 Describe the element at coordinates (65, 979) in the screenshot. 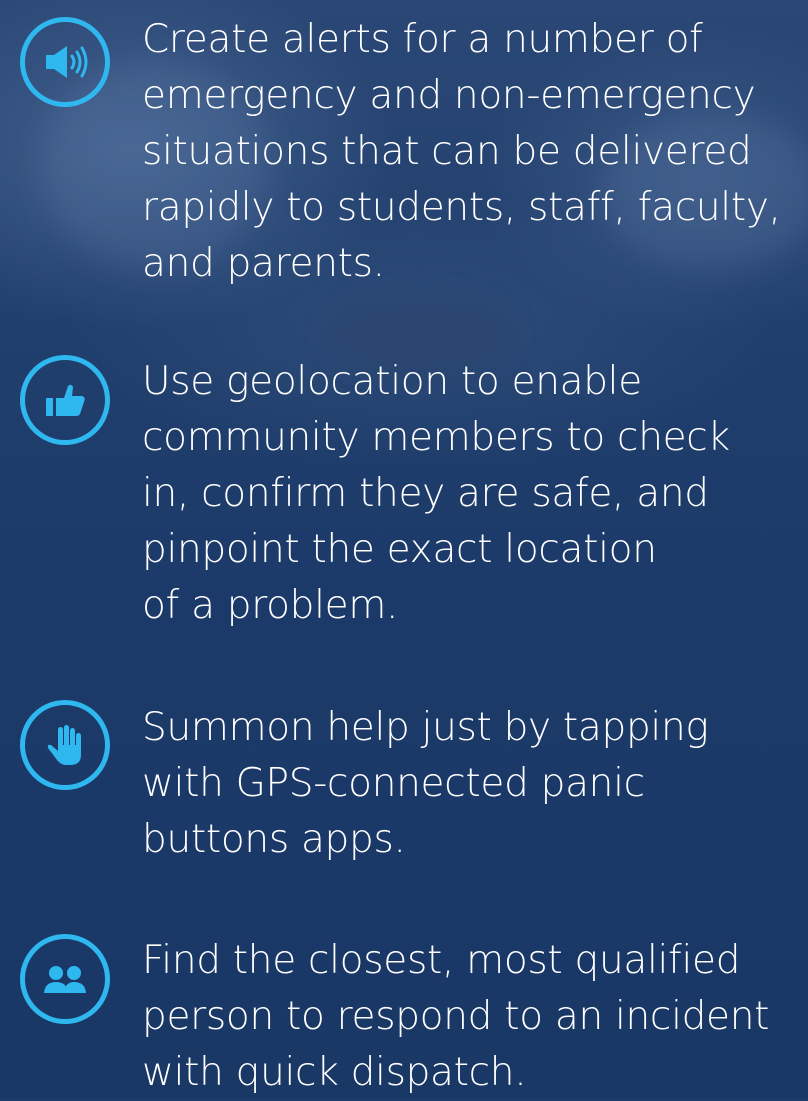

I see `people-icon` at that location.